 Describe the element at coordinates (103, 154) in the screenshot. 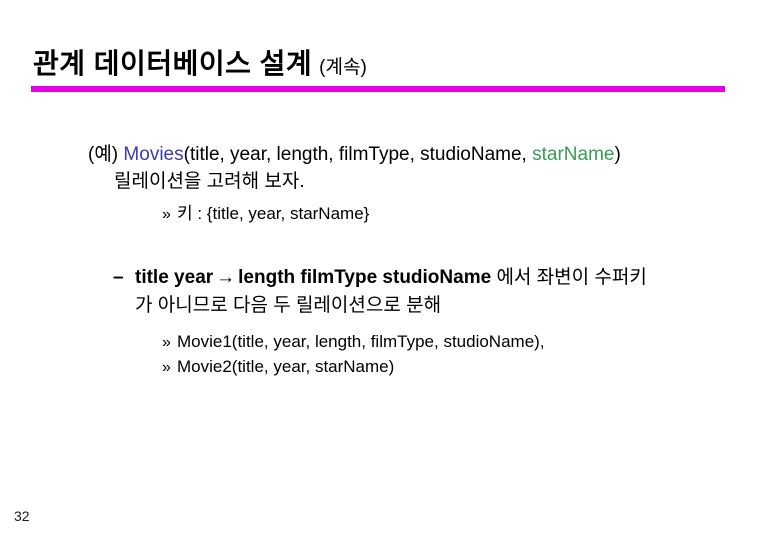

I see `example-prefix: (예)` at that location.